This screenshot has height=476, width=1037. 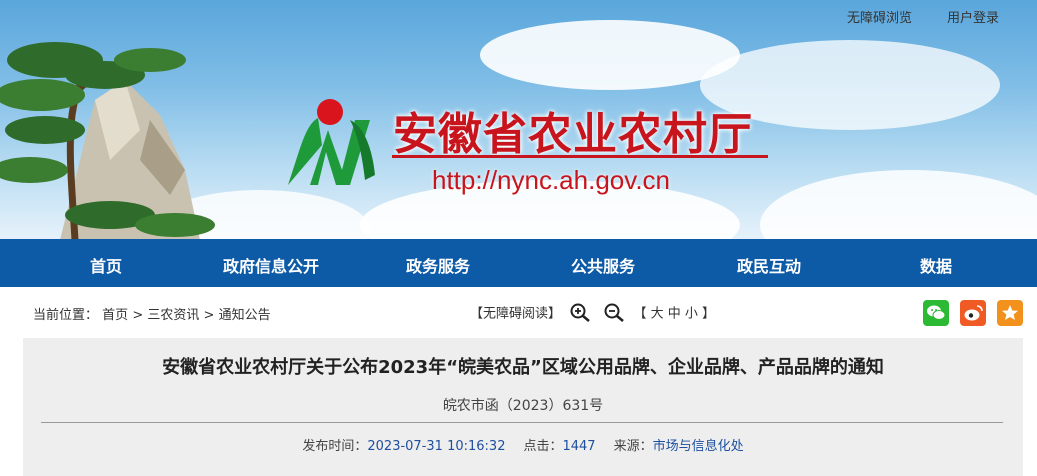 I want to click on zoom-out-icon, so click(x=614, y=312).